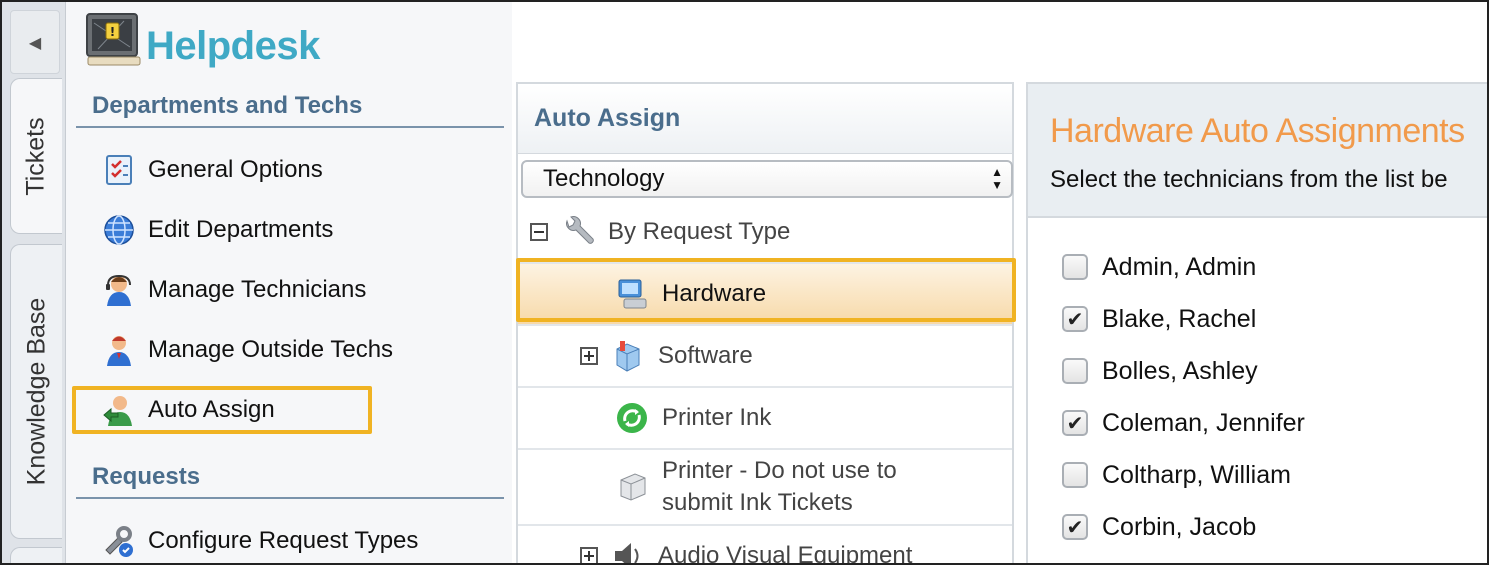 The width and height of the screenshot is (1489, 565). Describe the element at coordinates (717, 417) in the screenshot. I see `tree-node-label: Printer Ink` at that location.